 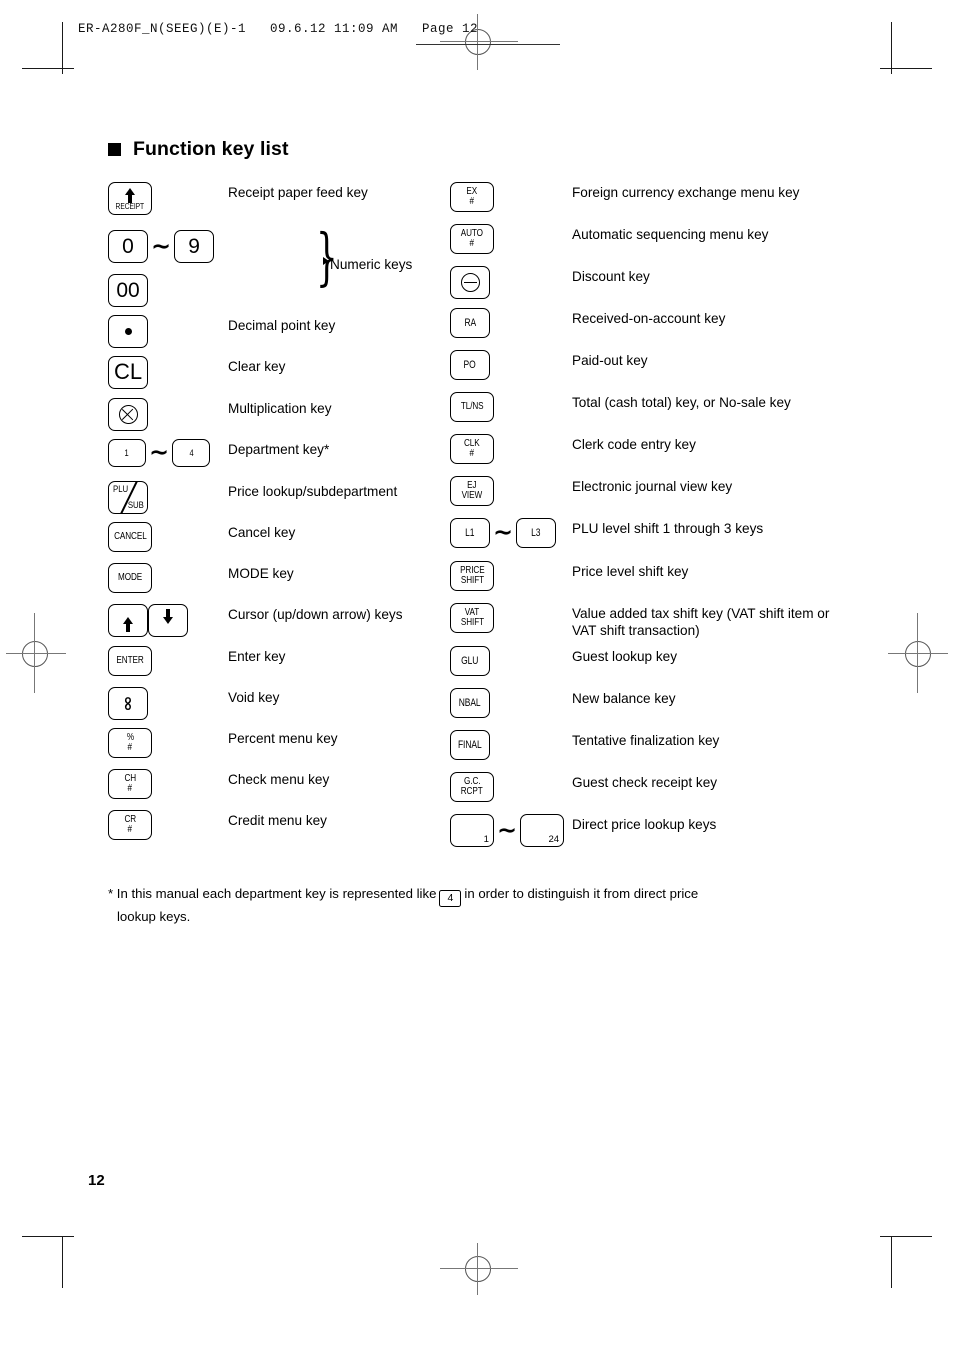 What do you see at coordinates (634, 444) in the screenshot?
I see `key-description-clerk-code-entry: Clerk code entry key` at bounding box center [634, 444].